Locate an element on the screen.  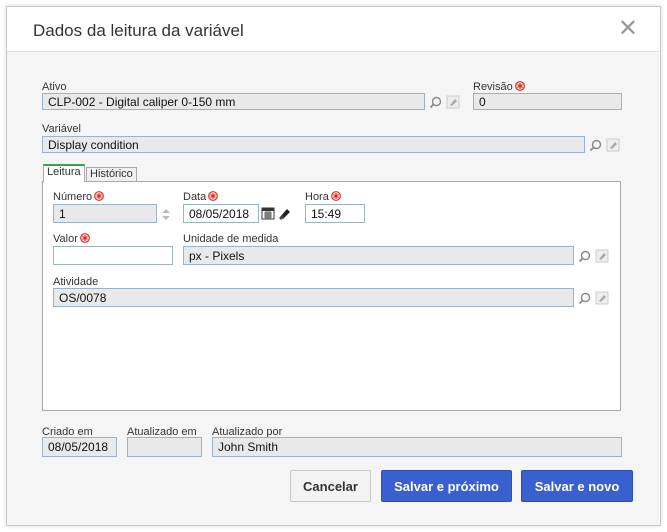
spinner-icon is located at coordinates (166, 214).